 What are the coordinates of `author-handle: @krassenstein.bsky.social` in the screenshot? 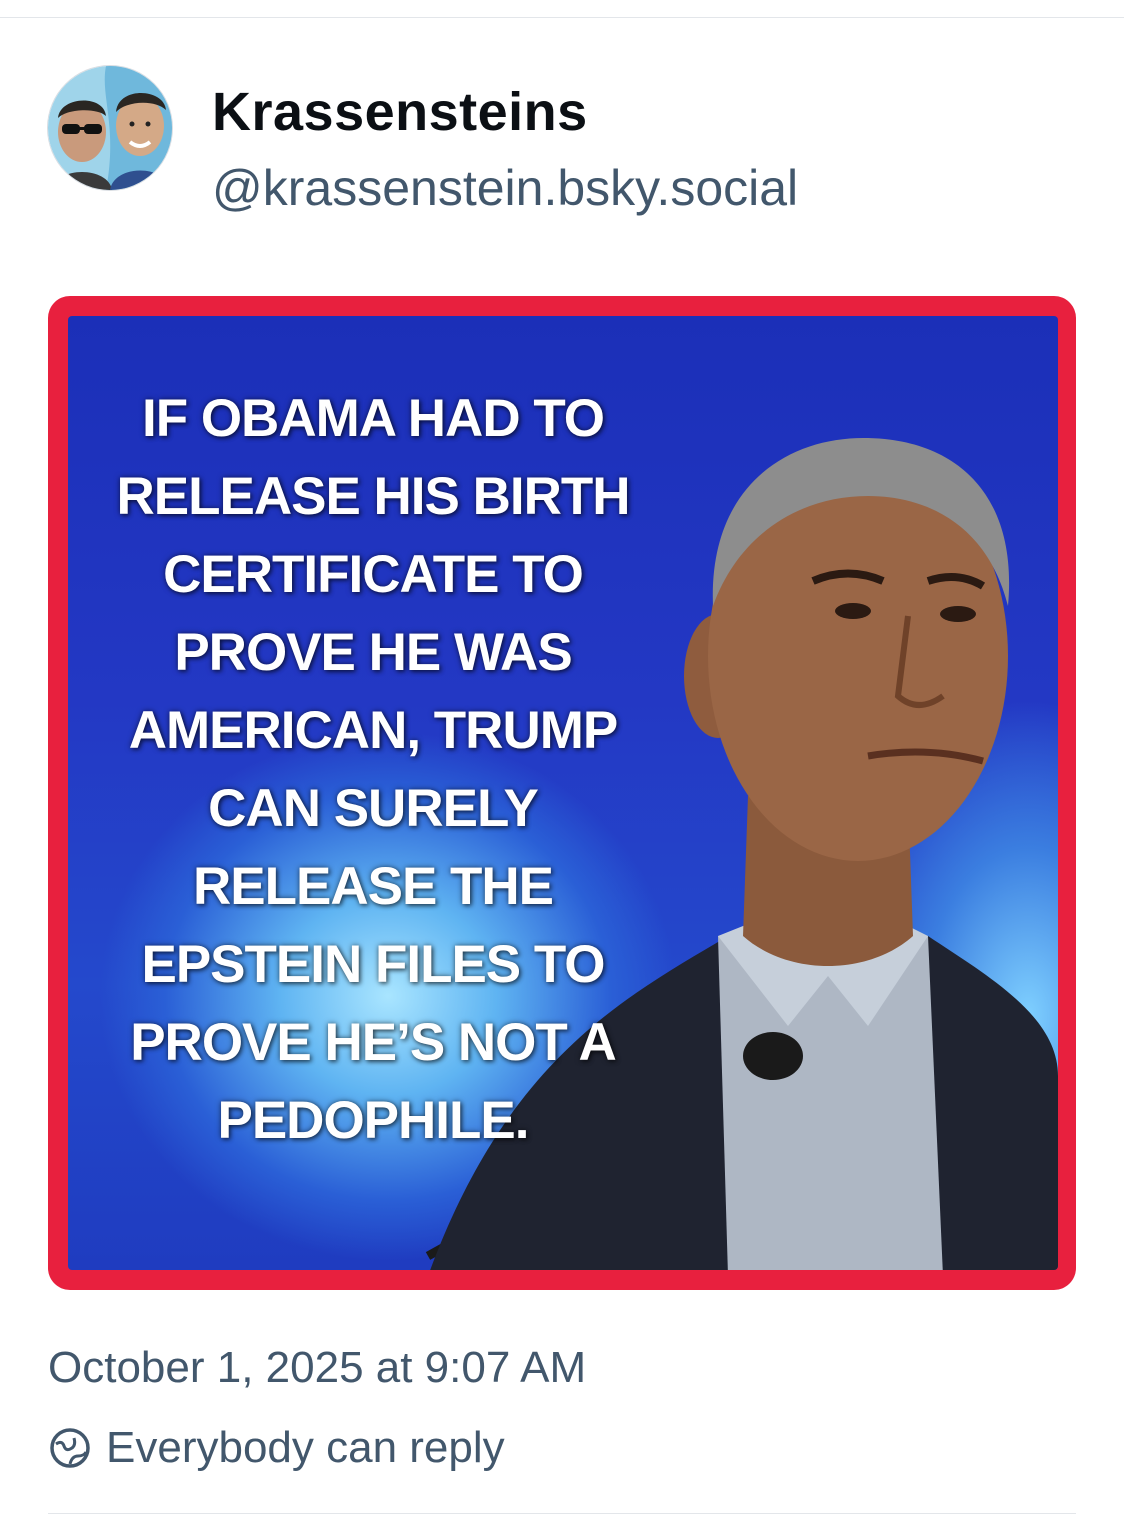 It's located at (505, 188).